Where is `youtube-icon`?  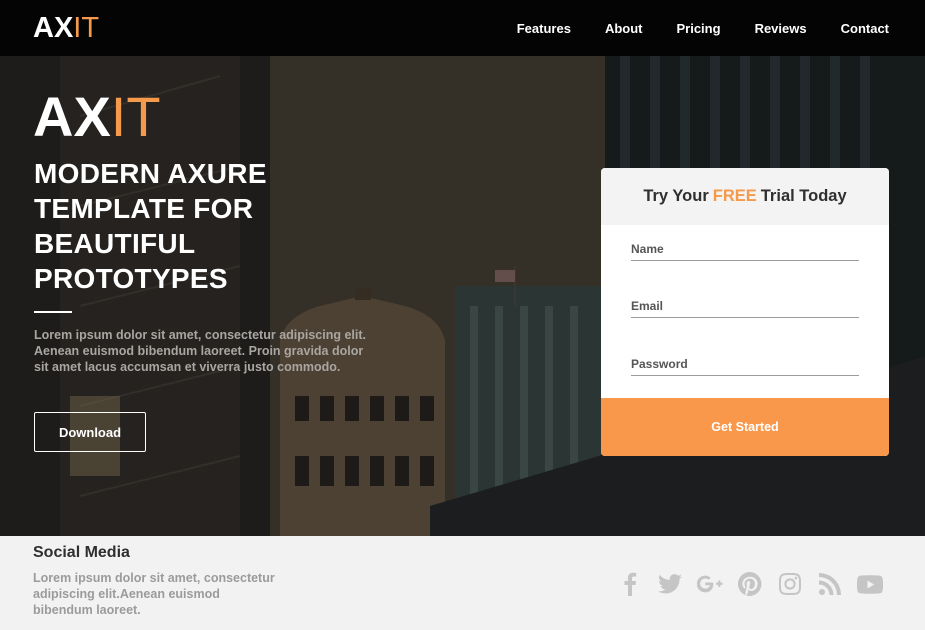 youtube-icon is located at coordinates (870, 584).